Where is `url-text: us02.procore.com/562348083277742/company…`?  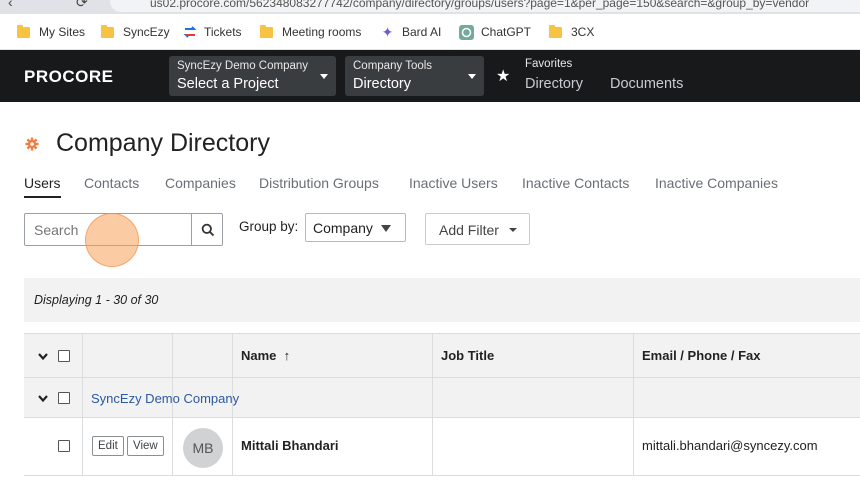 url-text: us02.procore.com/562348083277742/company… is located at coordinates (480, 5).